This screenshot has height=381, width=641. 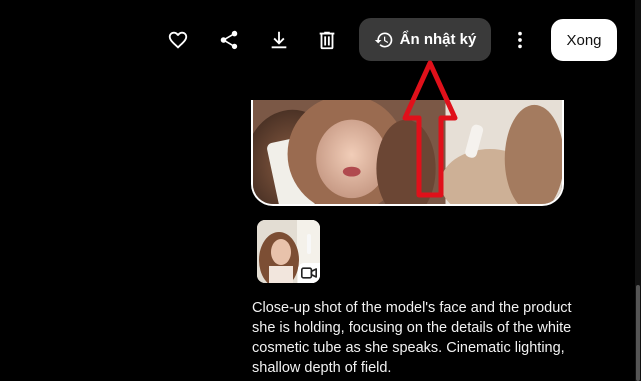 I want to click on hide-log-button: Ẩn nhật ký, so click(x=425, y=39).